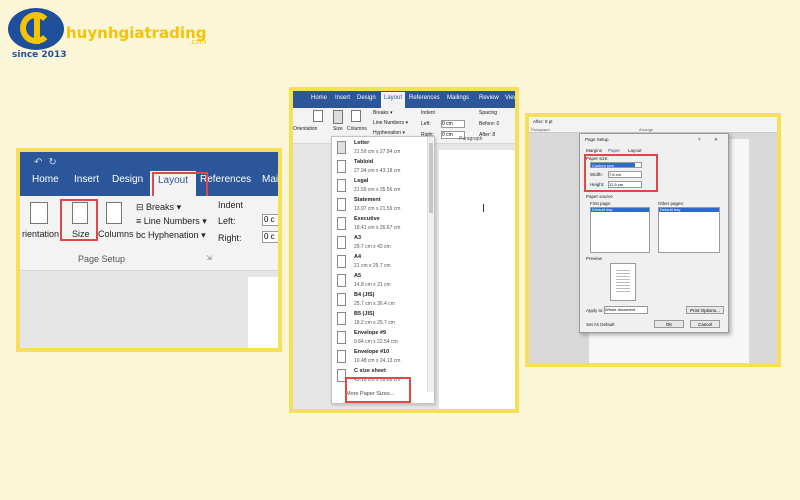  I want to click on paper-size-name: Tabloid, so click(364, 162).